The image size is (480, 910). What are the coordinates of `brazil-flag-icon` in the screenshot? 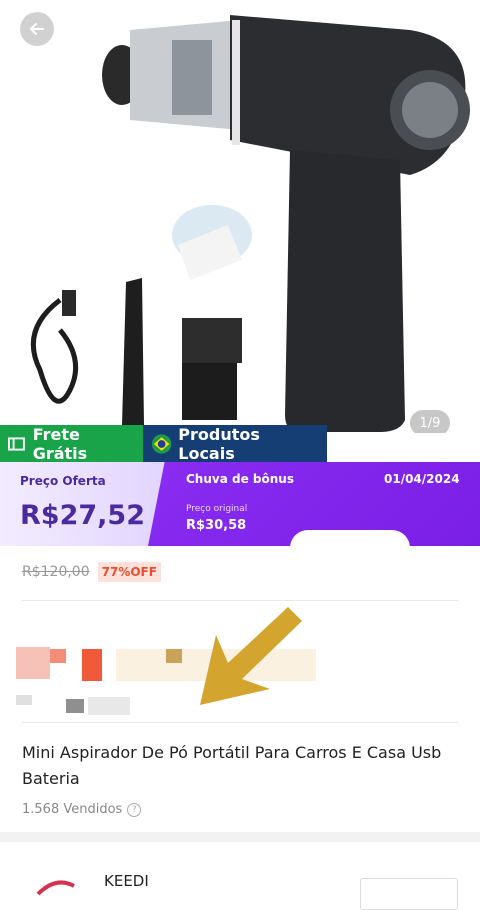 It's located at (161, 443).